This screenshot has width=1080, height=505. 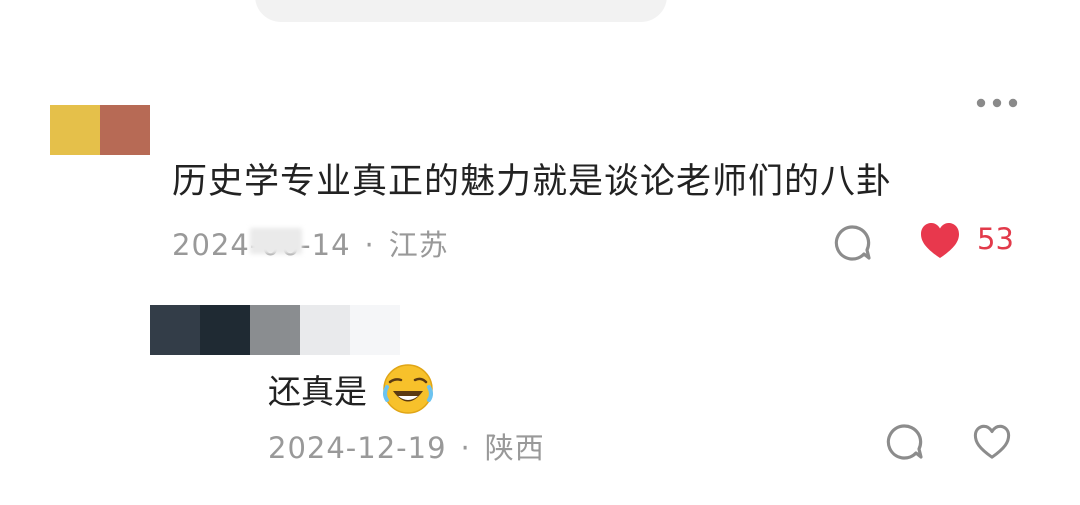 I want to click on reply-date: 2024-12-19, so click(x=357, y=448).